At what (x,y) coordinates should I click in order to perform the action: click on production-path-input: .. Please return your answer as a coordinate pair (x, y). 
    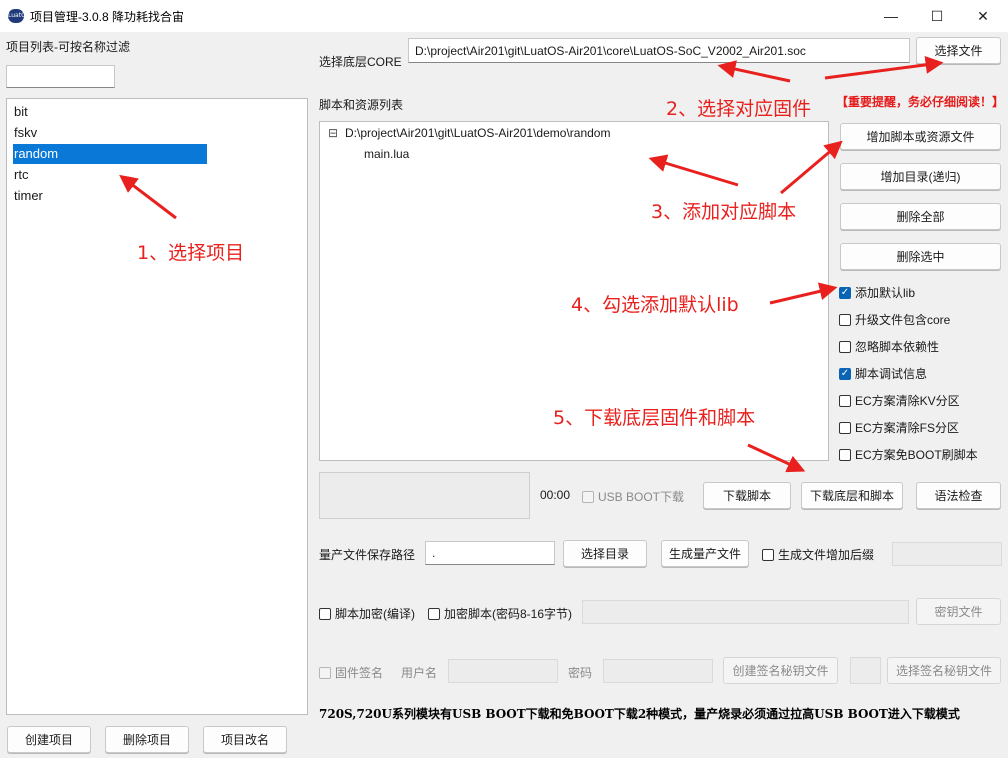
    Looking at the image, I should click on (490, 553).